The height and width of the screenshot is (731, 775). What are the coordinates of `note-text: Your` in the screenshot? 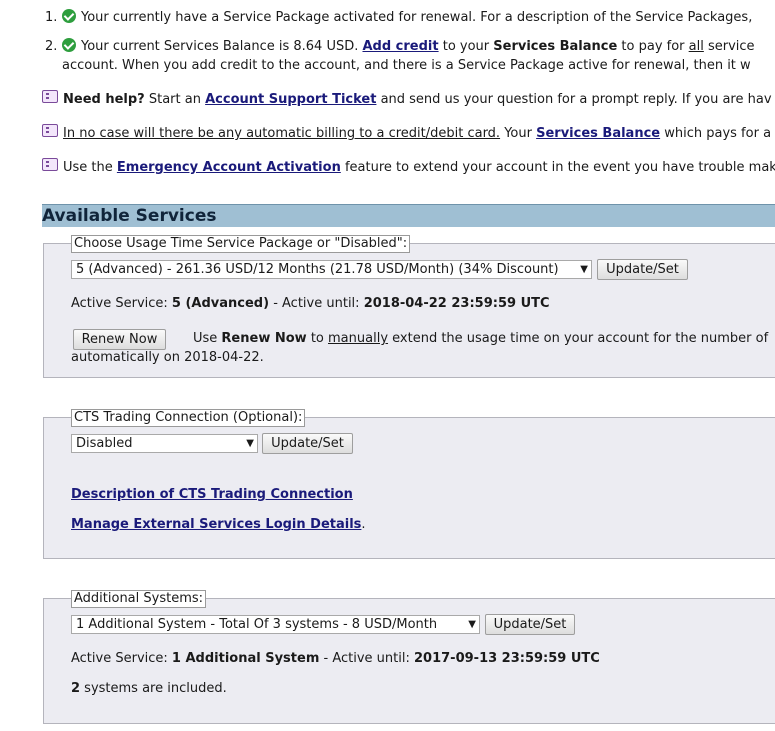 It's located at (518, 133).